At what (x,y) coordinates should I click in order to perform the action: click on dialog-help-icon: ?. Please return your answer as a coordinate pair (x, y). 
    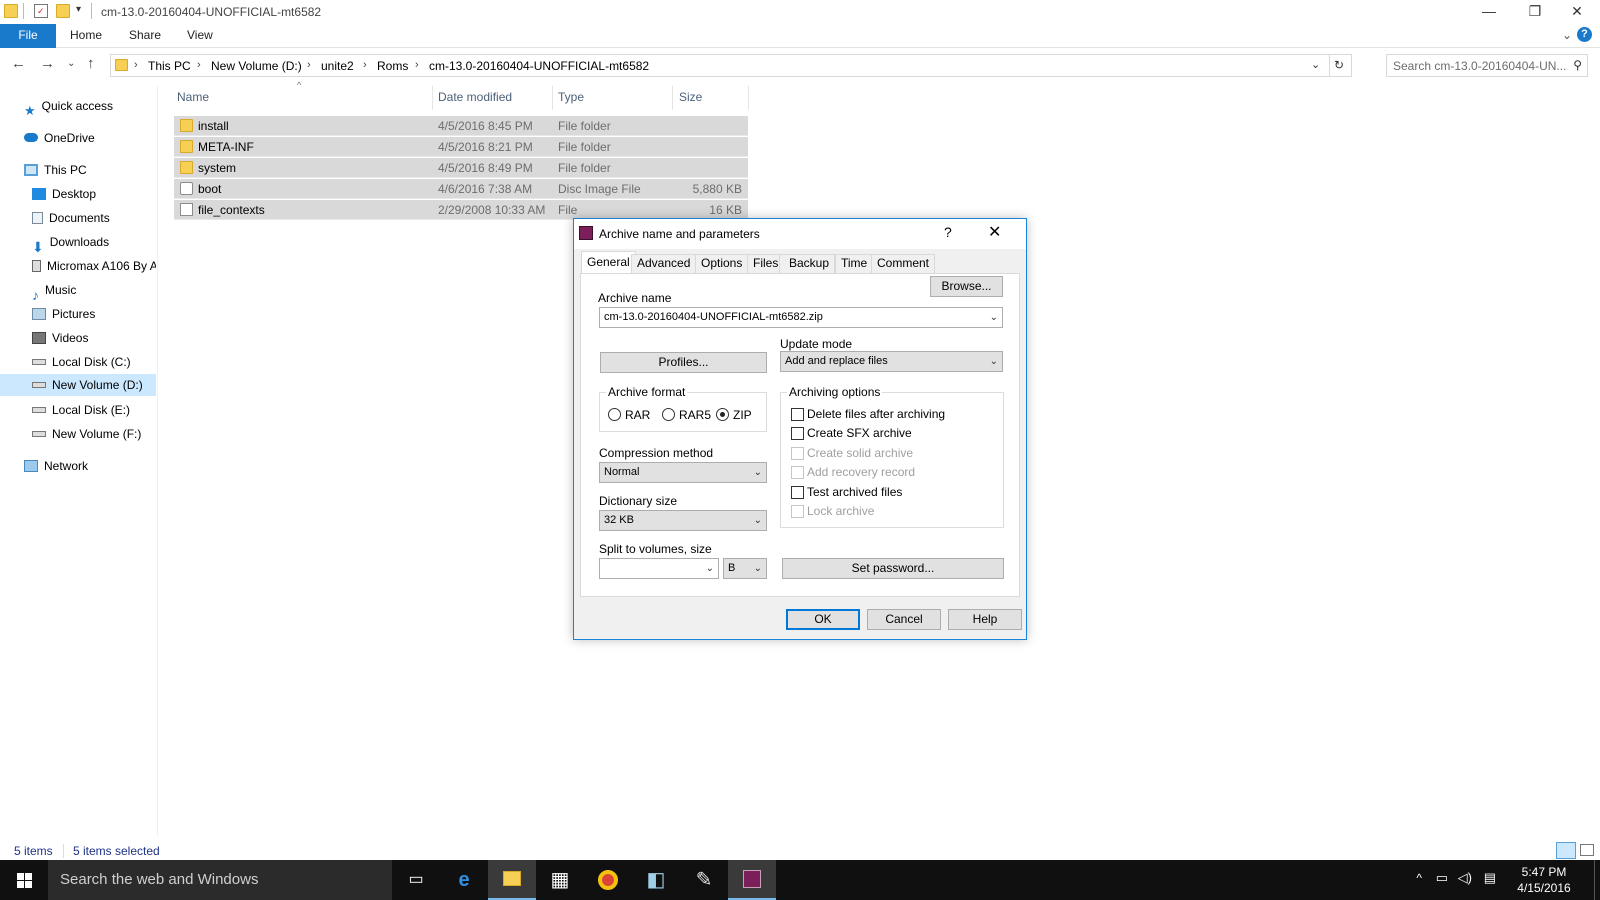
    Looking at the image, I should click on (948, 232).